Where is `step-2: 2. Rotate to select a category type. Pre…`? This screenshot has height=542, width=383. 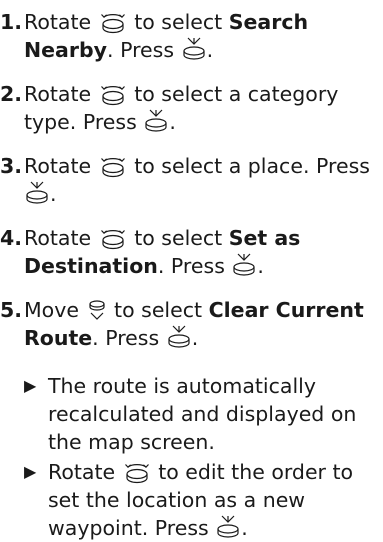
step-2: 2. Rotate to select a category type. Pre… is located at coordinates (191, 108).